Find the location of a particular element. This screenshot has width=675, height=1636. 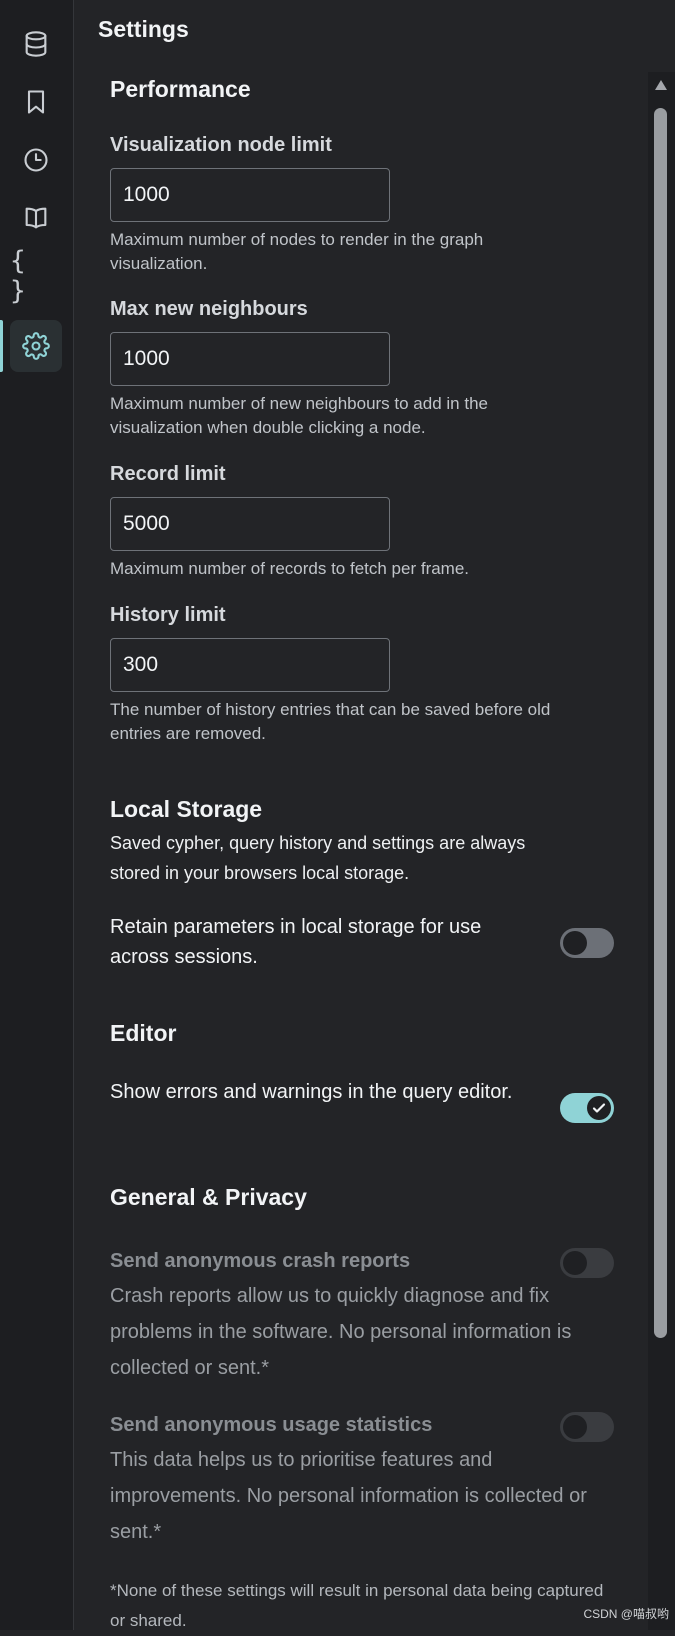

book-icon is located at coordinates (36, 218).